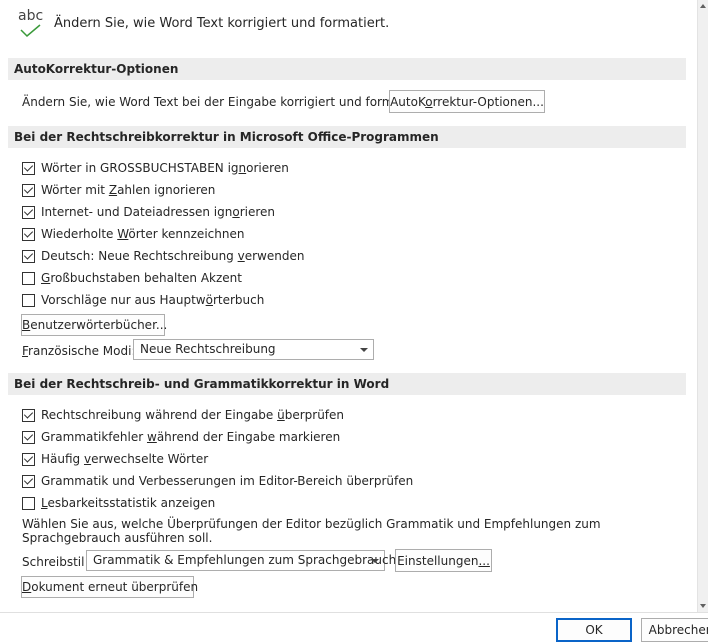 The width and height of the screenshot is (708, 642). What do you see at coordinates (347, 69) in the screenshot?
I see `section-autocorrect-header: AutoKorrektur-Optionen` at bounding box center [347, 69].